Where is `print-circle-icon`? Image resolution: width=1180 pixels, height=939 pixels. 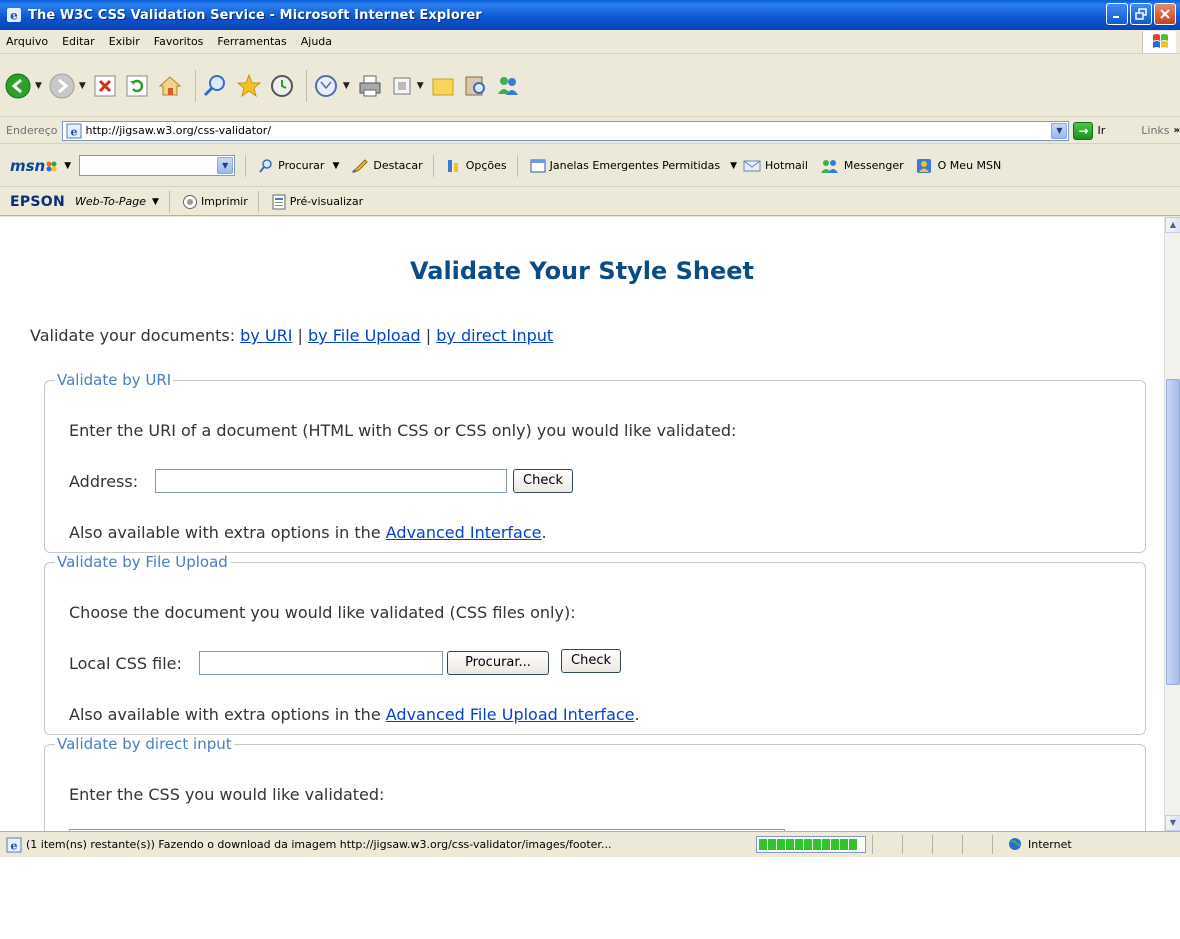
print-circle-icon is located at coordinates (189, 201).